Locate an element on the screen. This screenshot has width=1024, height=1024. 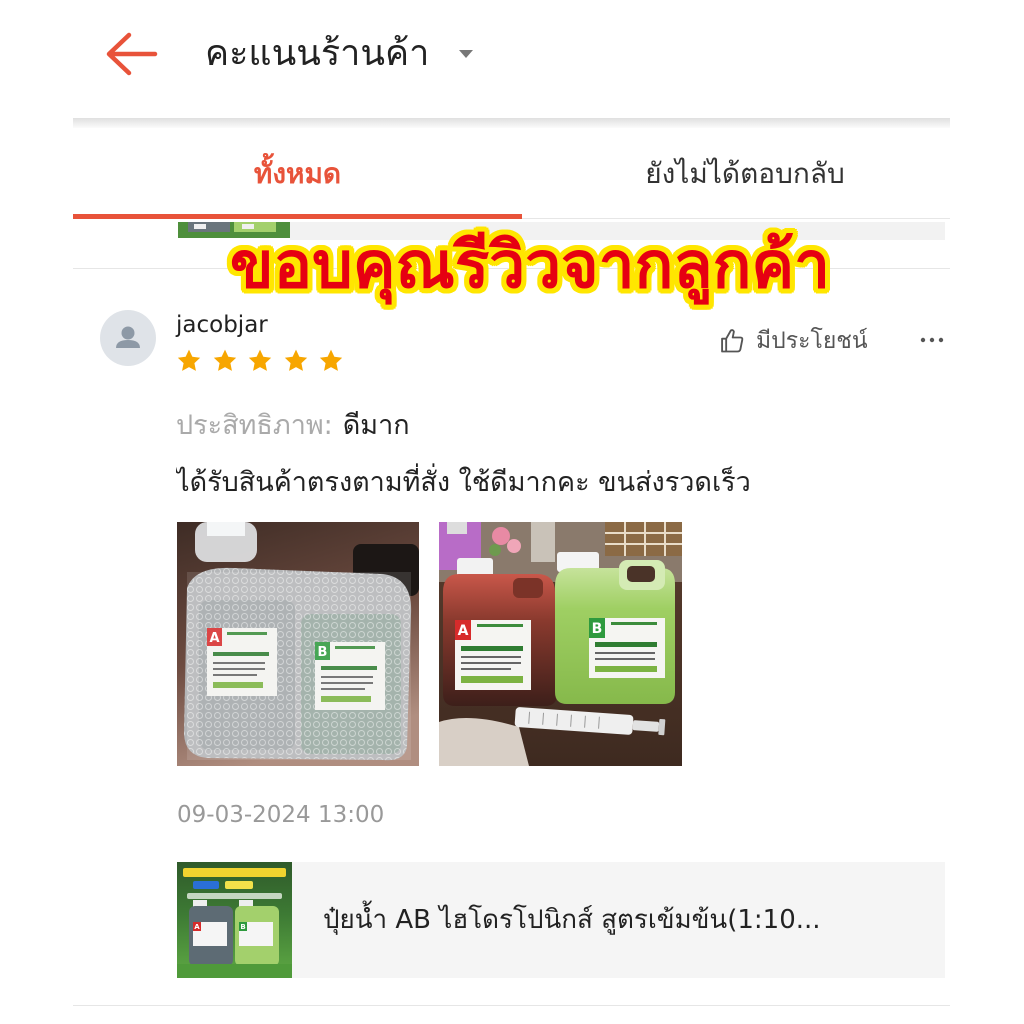
helpful-label: มีประโยชน์ is located at coordinates (812, 341).